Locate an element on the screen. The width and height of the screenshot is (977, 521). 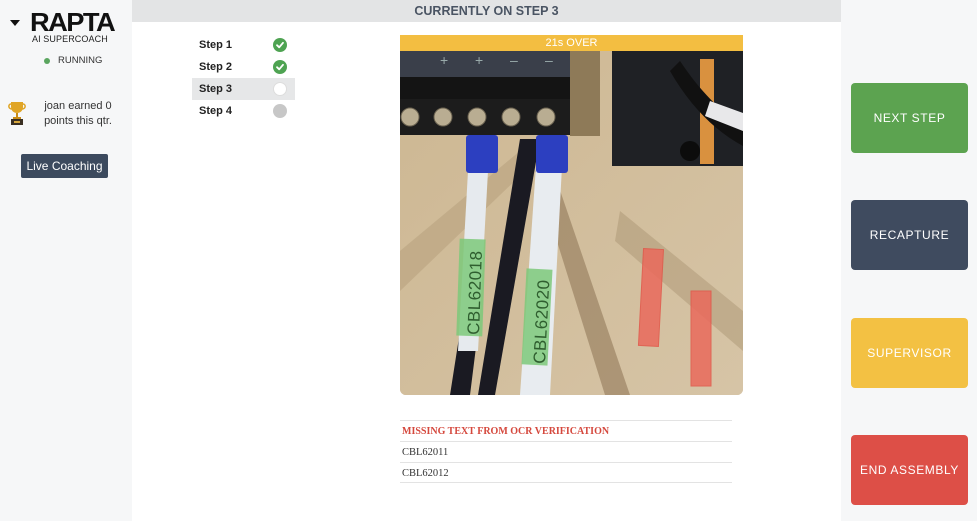
end-assembly-button: END ASSEMBLY is located at coordinates (909, 470).